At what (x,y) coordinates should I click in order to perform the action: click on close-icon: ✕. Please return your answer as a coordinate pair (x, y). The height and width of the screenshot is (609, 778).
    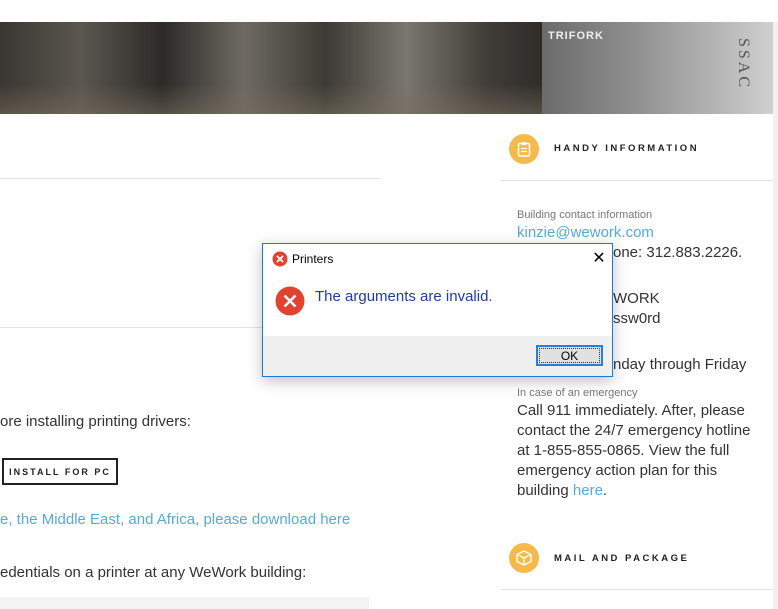
    Looking at the image, I should click on (599, 258).